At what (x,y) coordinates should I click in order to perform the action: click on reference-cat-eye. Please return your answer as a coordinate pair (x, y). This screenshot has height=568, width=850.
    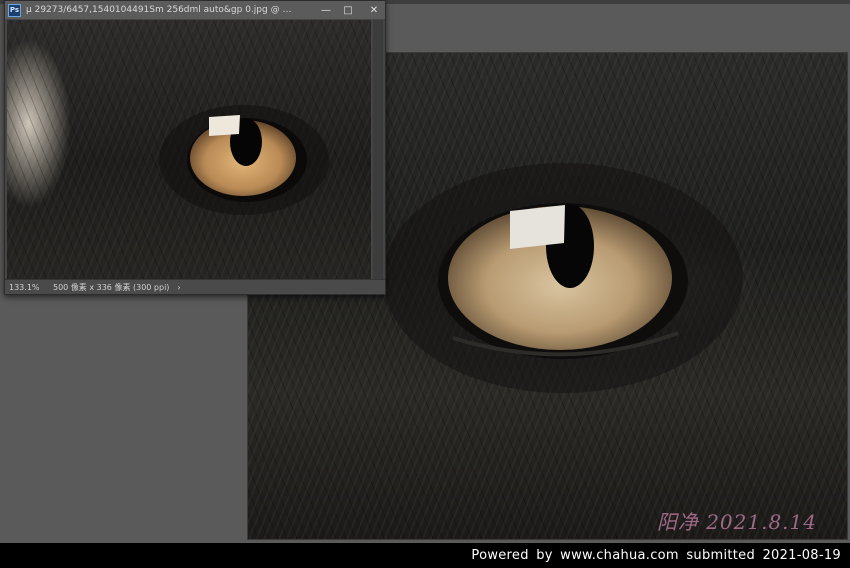
    Looking at the image, I should click on (244, 160).